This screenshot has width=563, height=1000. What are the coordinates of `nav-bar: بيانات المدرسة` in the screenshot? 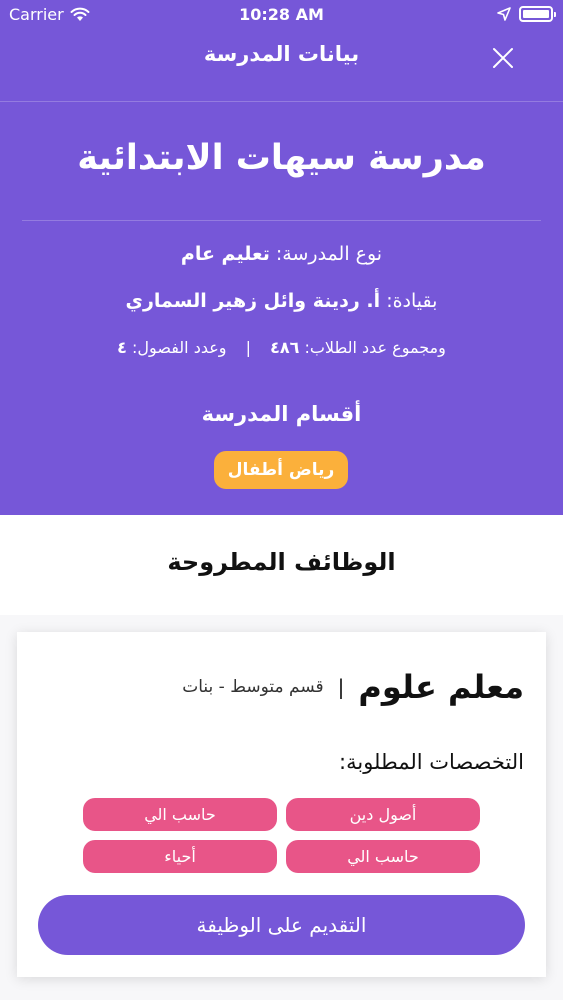 It's located at (281, 66).